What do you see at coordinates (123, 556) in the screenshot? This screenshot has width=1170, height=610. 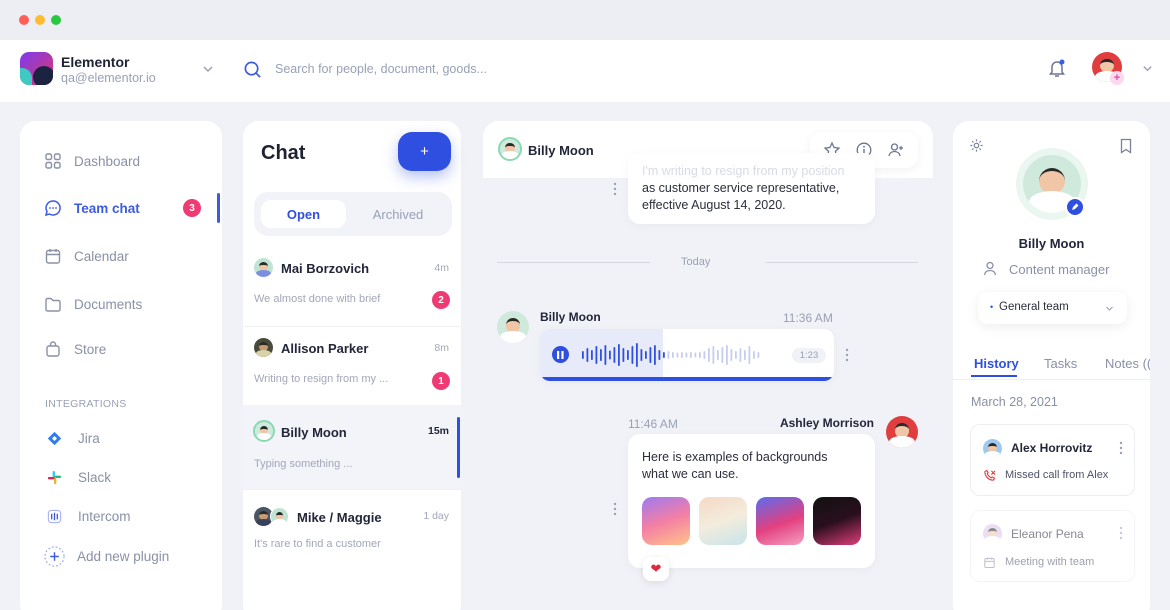 I see `integration-label: Add new plugin` at bounding box center [123, 556].